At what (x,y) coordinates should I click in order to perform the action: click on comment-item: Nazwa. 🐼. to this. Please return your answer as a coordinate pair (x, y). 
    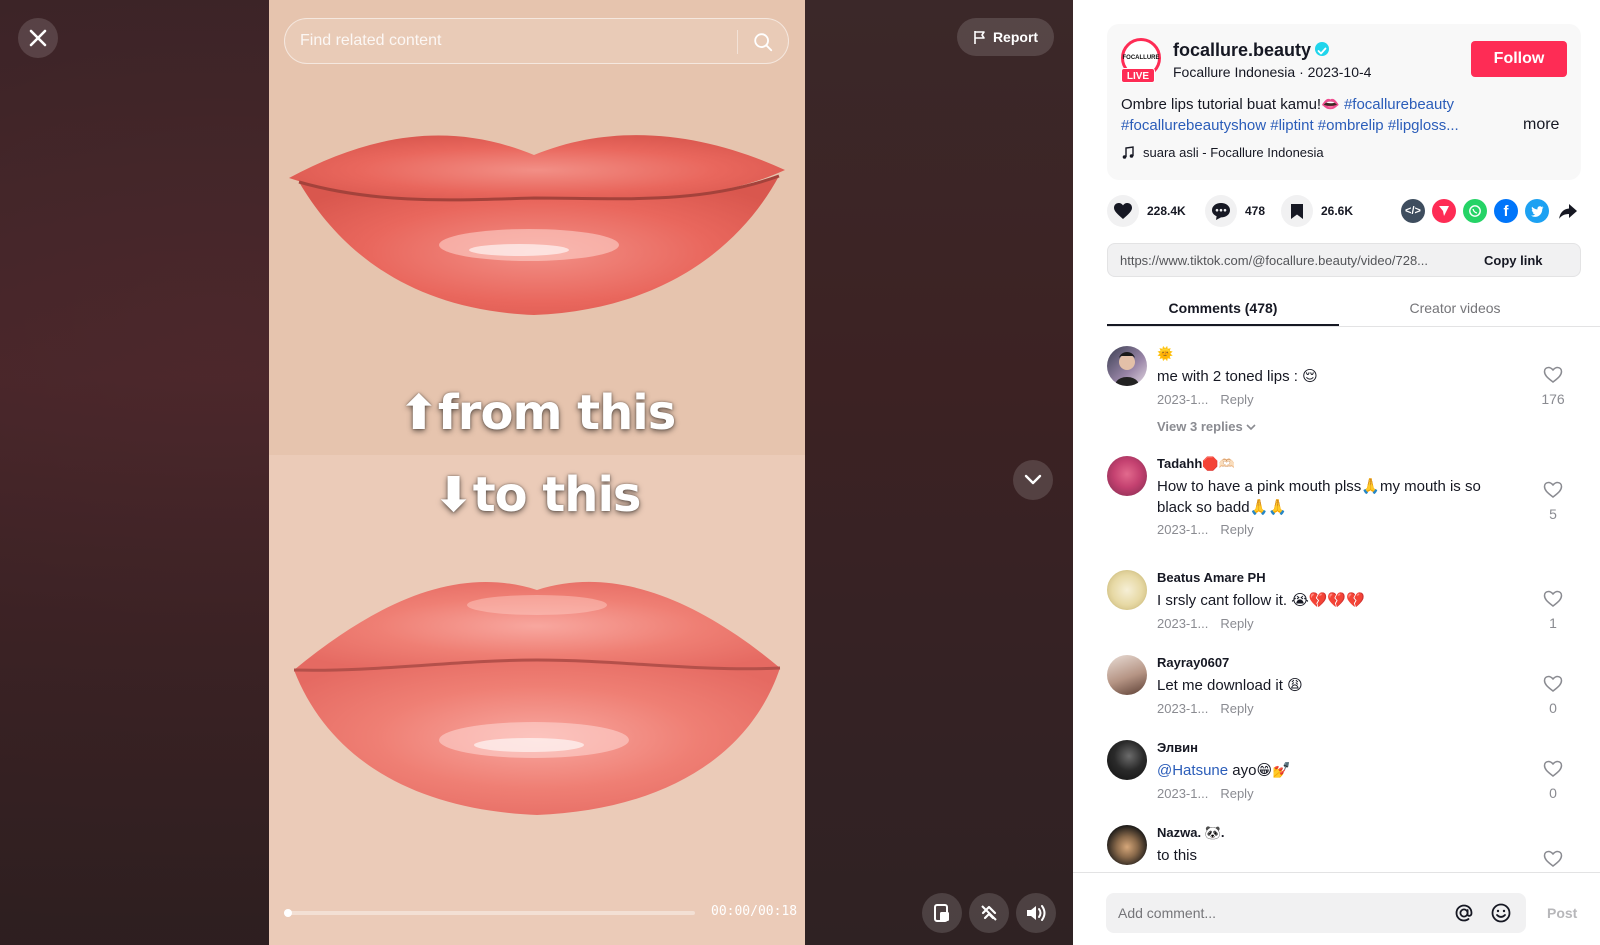
    Looking at the image, I should click on (1337, 847).